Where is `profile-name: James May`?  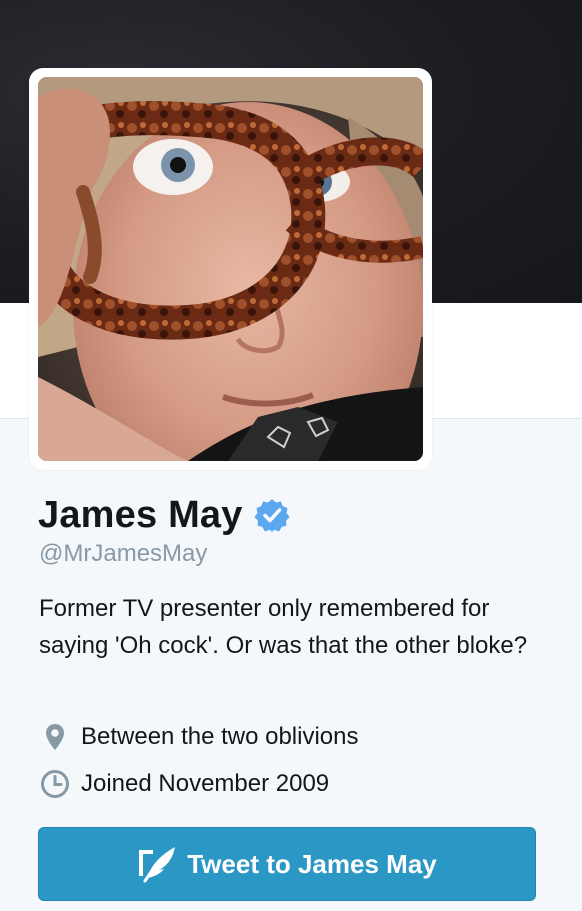
profile-name: James May is located at coordinates (140, 515).